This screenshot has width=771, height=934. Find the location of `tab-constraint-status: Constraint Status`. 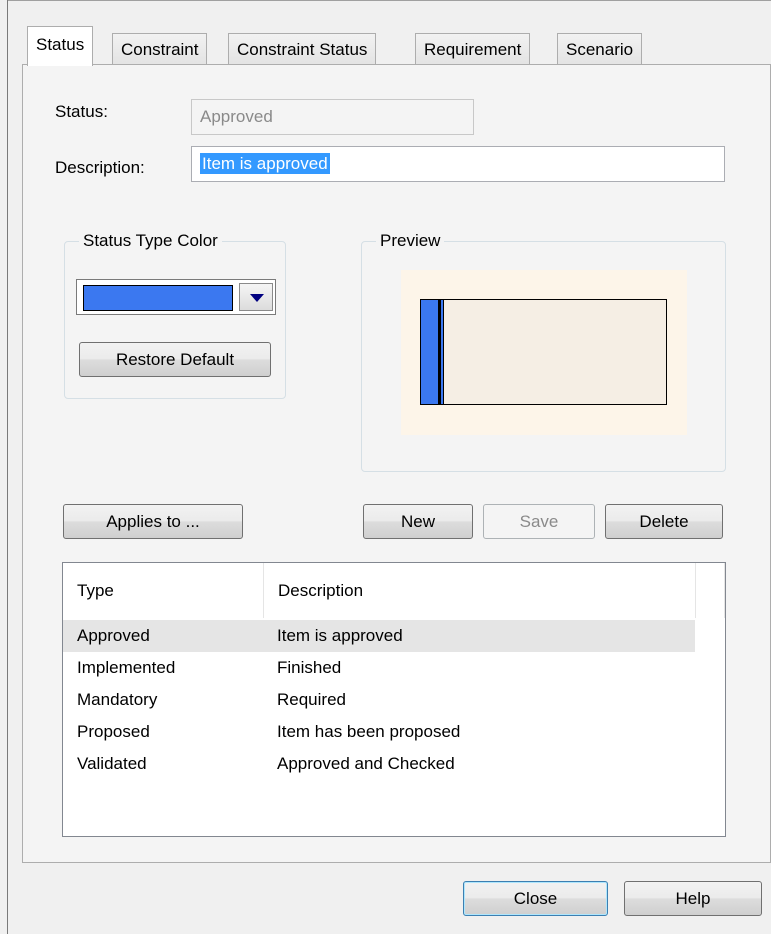

tab-constraint-status: Constraint Status is located at coordinates (302, 49).